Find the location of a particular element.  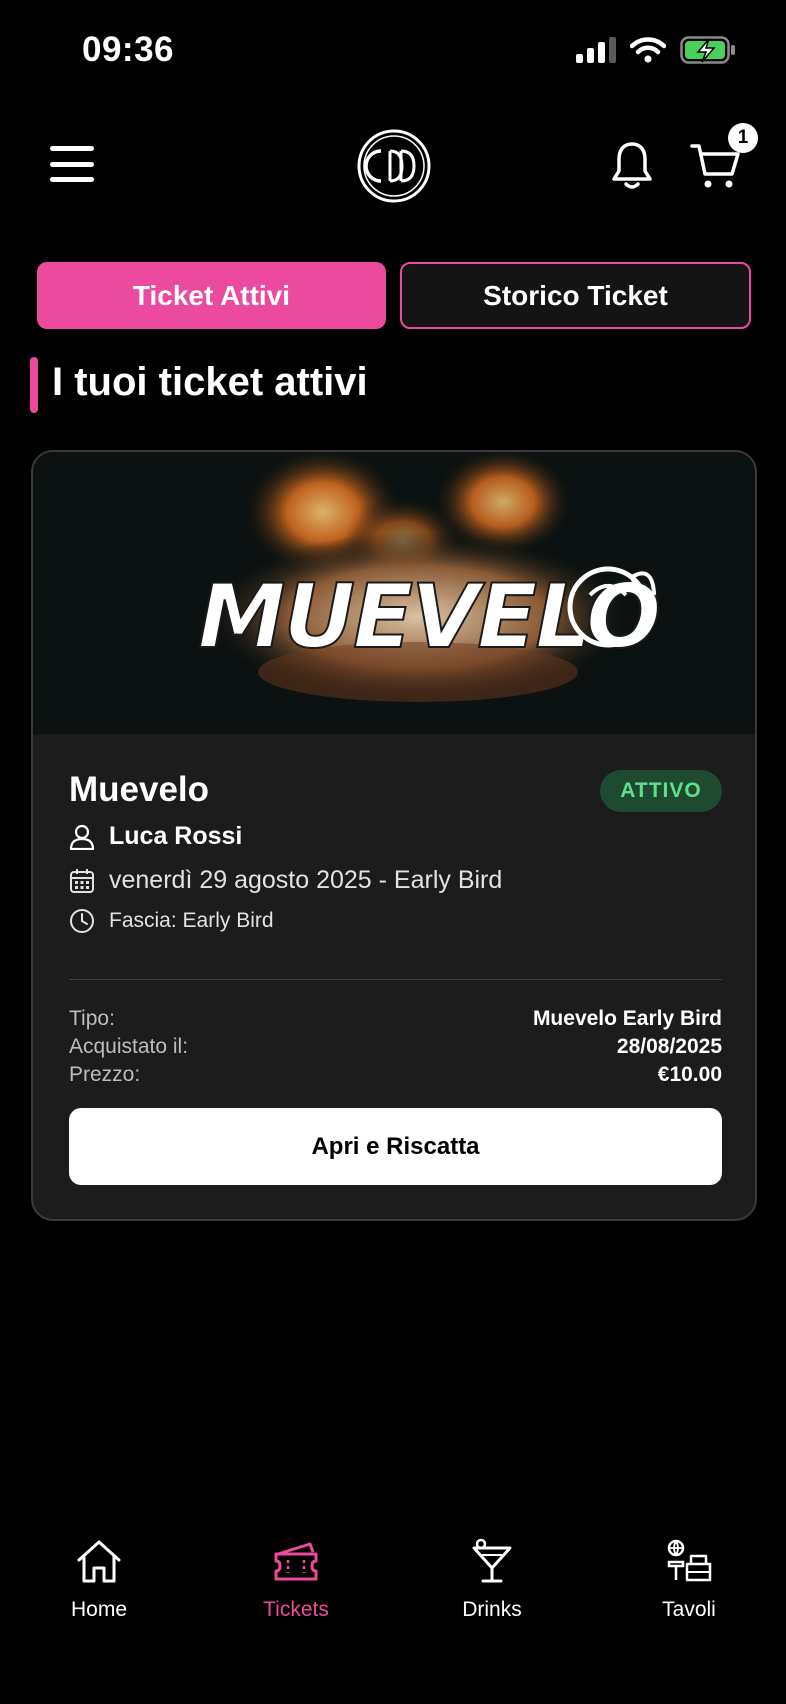

date-row: venerdì 29 agosto 2025 - Early Bird is located at coordinates (285, 880).